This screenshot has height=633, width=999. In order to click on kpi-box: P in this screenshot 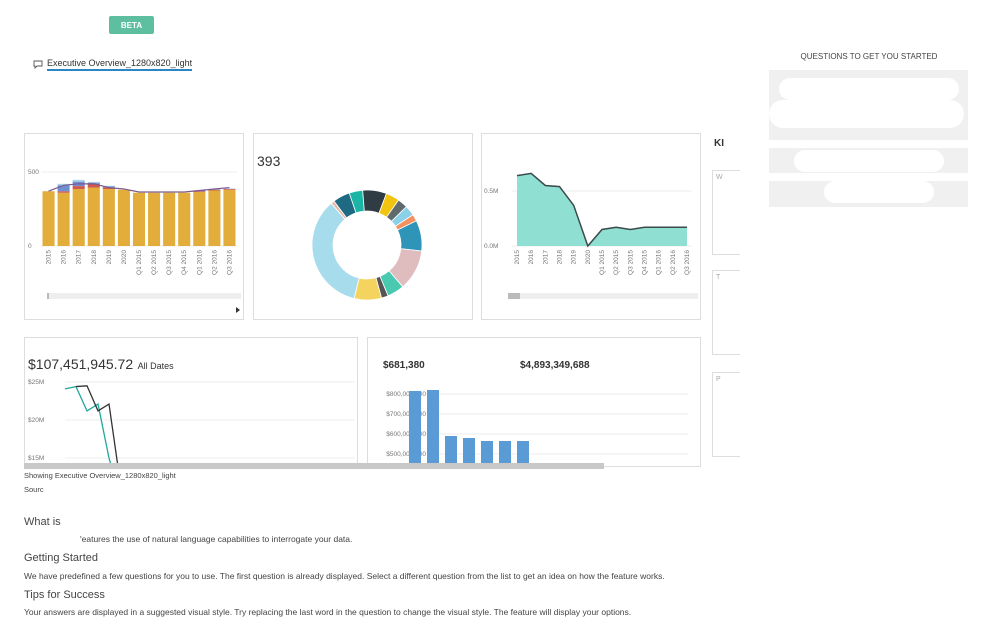, I will do `click(726, 414)`.